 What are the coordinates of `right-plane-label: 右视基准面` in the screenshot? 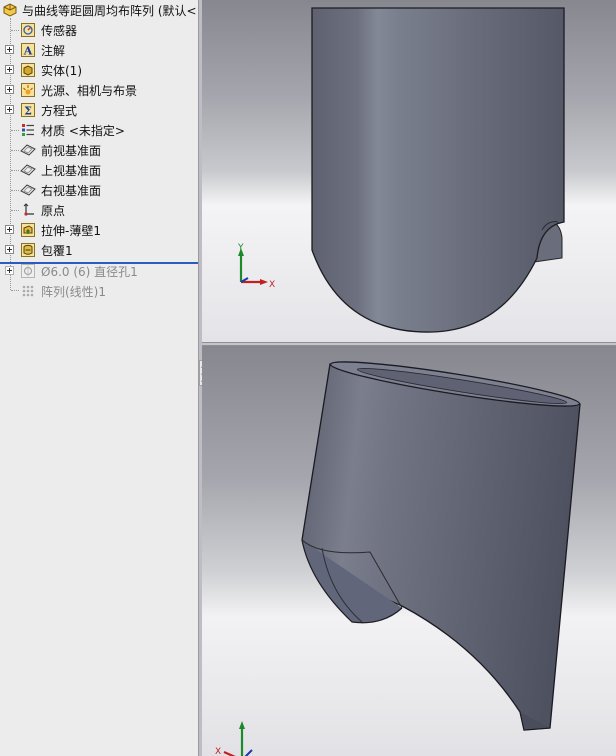 It's located at (71, 191).